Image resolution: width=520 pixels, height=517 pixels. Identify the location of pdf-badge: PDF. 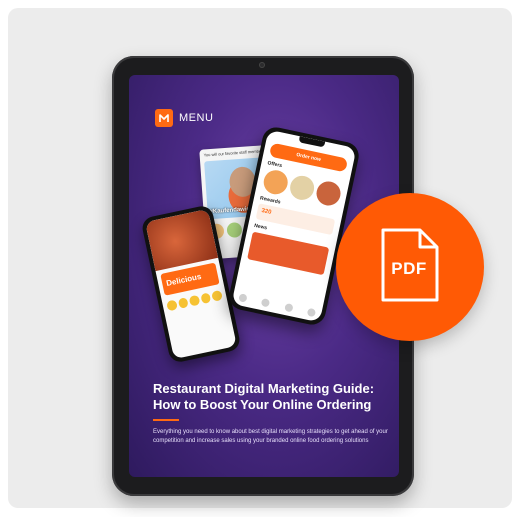
(410, 267).